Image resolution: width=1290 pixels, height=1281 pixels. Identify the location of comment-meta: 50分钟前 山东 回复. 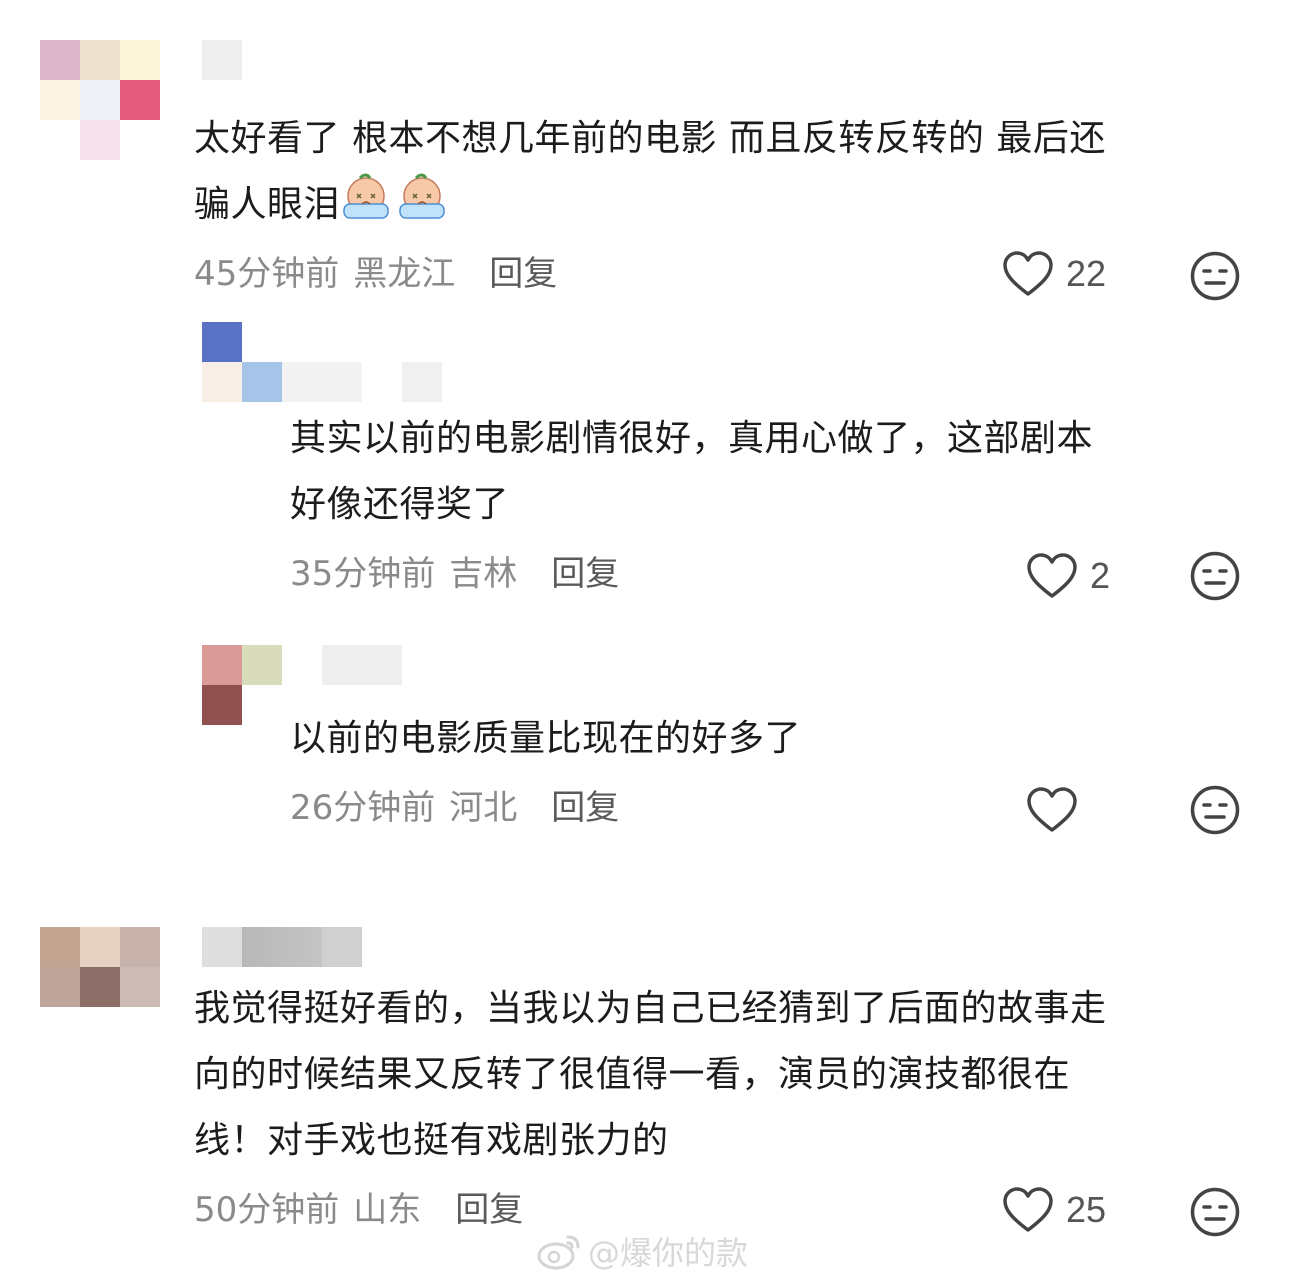
(358, 1210).